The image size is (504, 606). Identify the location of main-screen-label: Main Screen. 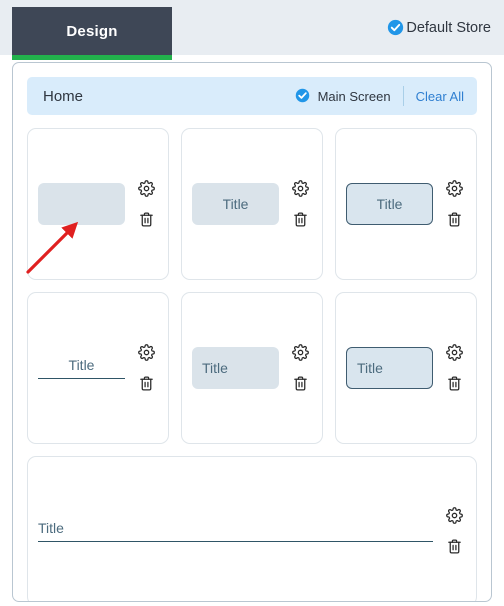
(354, 96).